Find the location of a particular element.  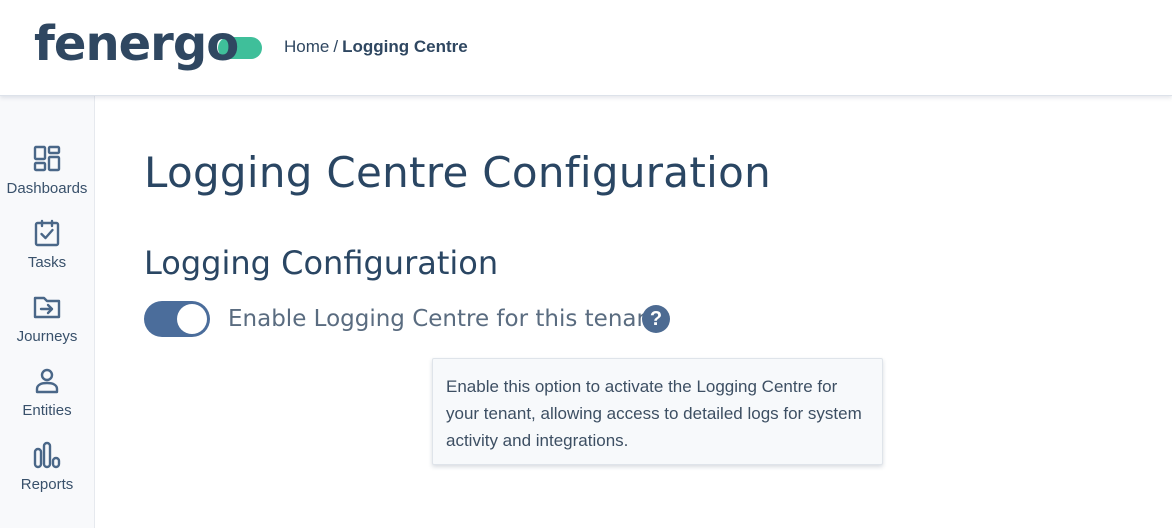

clipboard-check-icon is located at coordinates (47, 233).